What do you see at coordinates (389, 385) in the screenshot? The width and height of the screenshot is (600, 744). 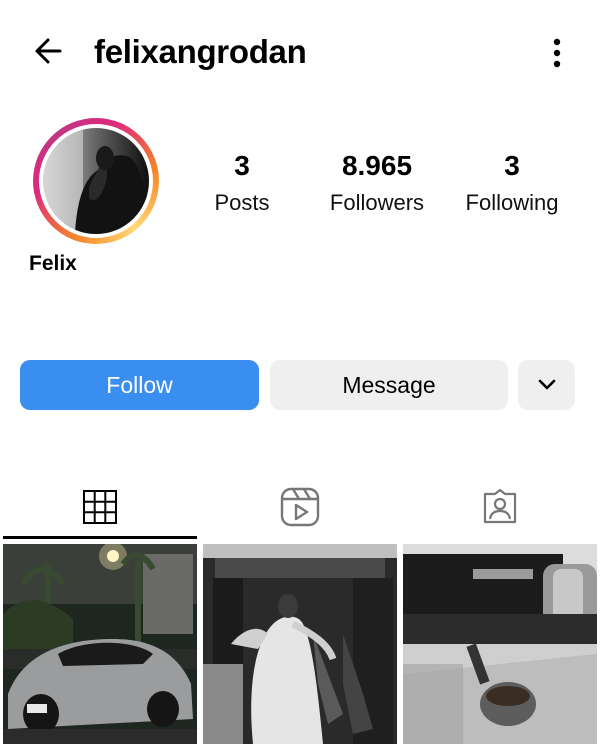 I see `message-button: Message` at bounding box center [389, 385].